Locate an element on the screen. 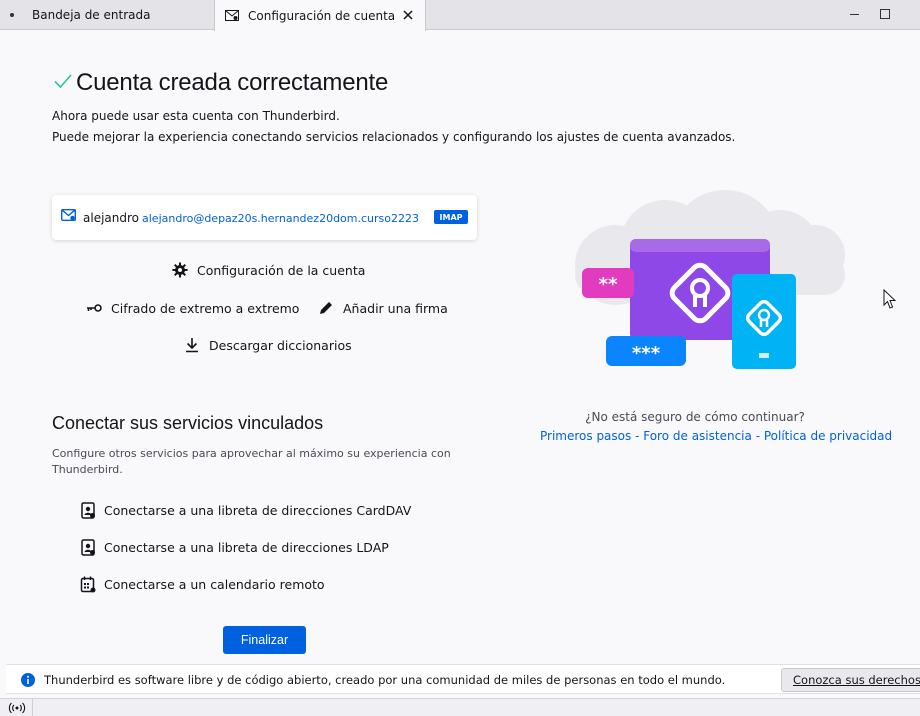 This screenshot has height=716, width=920. protocol-badge: IMAP is located at coordinates (451, 217).